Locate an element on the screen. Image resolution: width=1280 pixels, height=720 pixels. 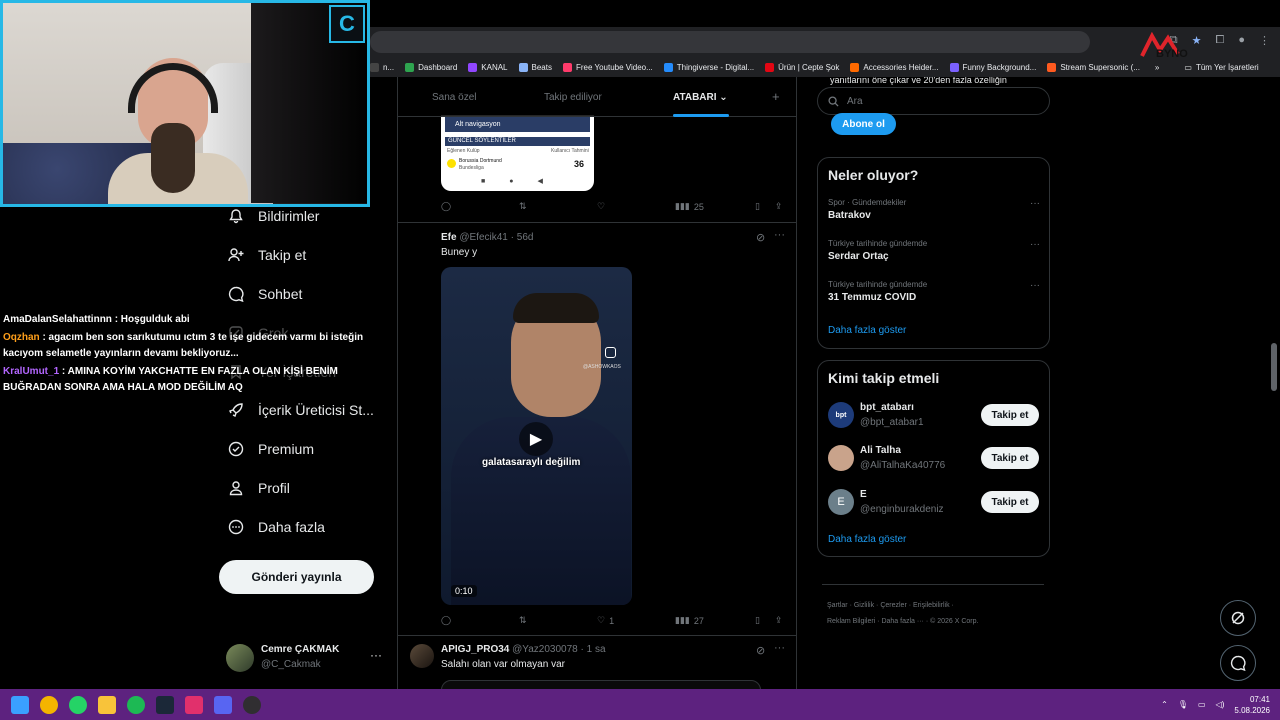
clock: 07:41 5.08.2026 is located at coordinates (1252, 705).